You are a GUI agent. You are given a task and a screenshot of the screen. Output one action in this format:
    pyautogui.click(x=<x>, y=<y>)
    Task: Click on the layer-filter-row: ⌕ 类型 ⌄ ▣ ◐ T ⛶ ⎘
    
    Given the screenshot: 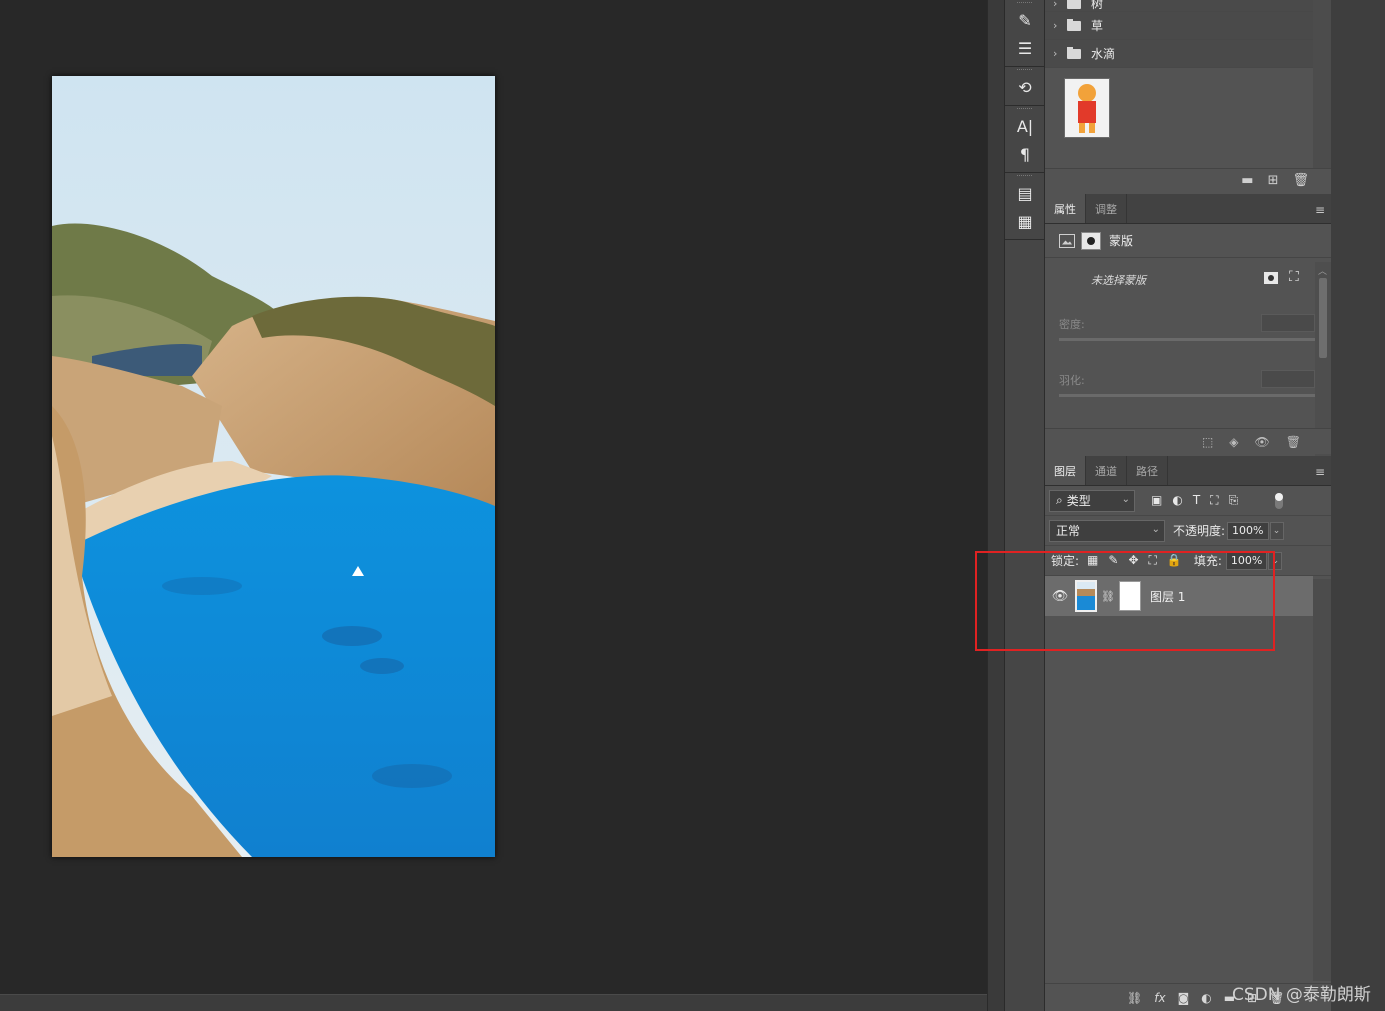 What is the action you would take?
    pyautogui.click(x=1188, y=501)
    